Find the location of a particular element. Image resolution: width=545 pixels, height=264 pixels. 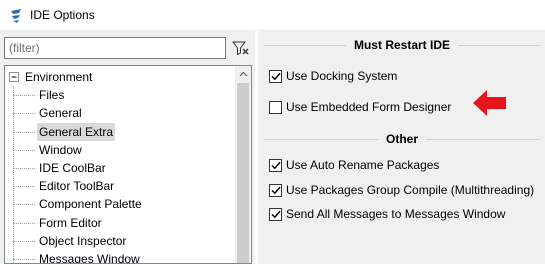

red-arrow-icon is located at coordinates (489, 103).